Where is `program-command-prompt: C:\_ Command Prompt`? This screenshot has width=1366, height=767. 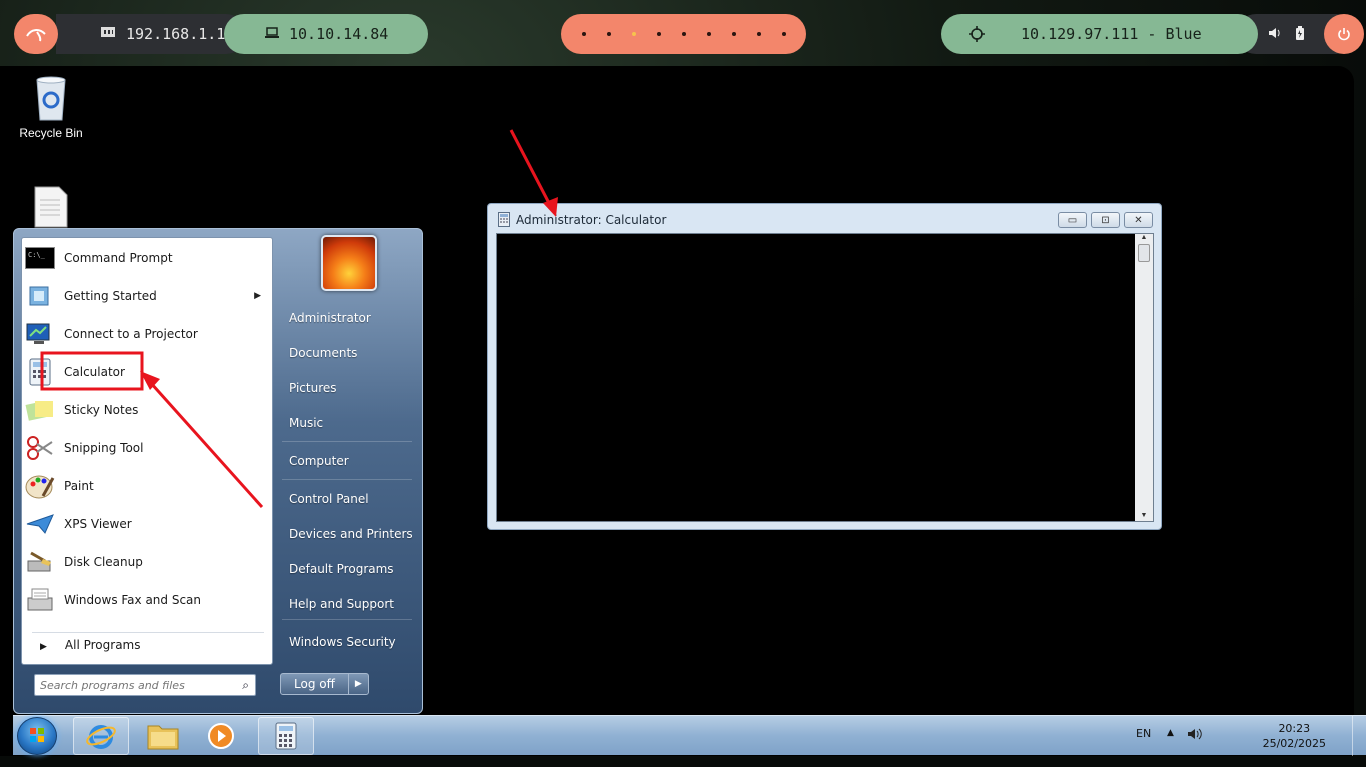 program-command-prompt: C:\_ Command Prompt is located at coordinates (148, 258).